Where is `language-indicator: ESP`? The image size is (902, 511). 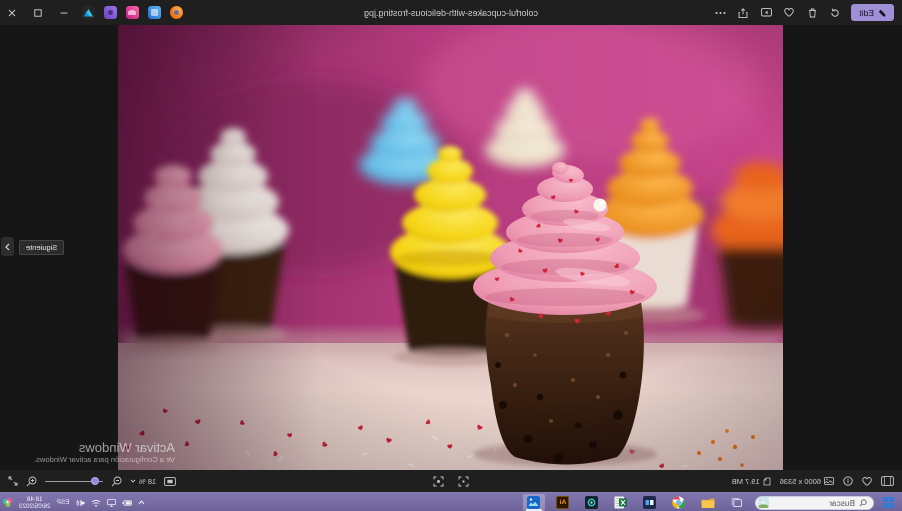
language-indicator: ESP is located at coordinates (63, 502).